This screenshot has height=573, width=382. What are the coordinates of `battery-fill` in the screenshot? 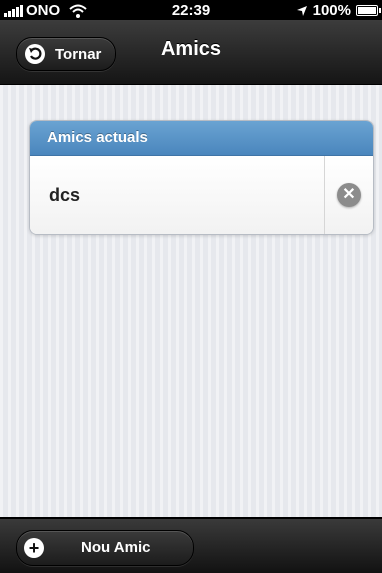 It's located at (367, 10).